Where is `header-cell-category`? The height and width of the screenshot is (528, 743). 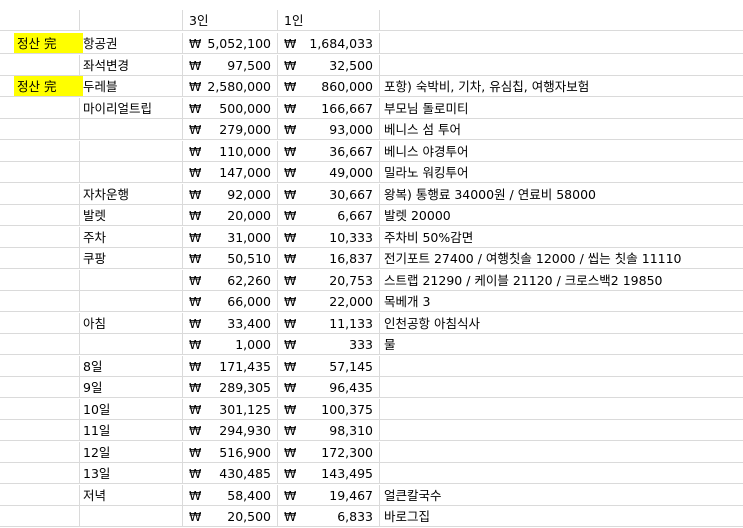
header-cell-category is located at coordinates (131, 20).